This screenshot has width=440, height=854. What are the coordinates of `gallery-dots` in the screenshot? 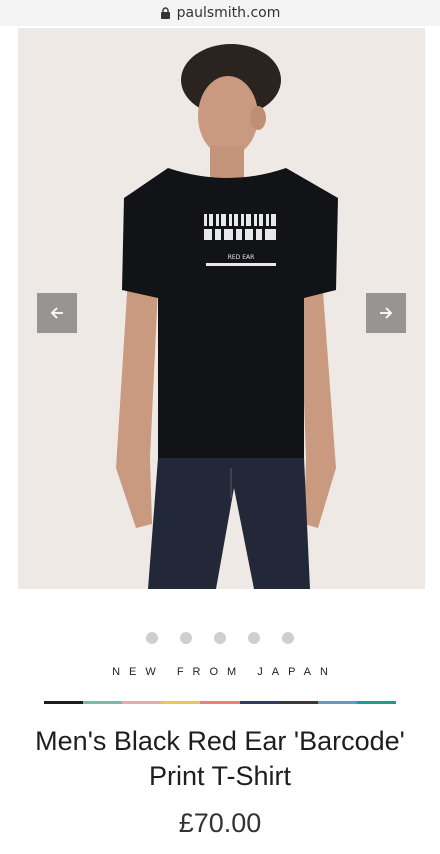 It's located at (220, 638).